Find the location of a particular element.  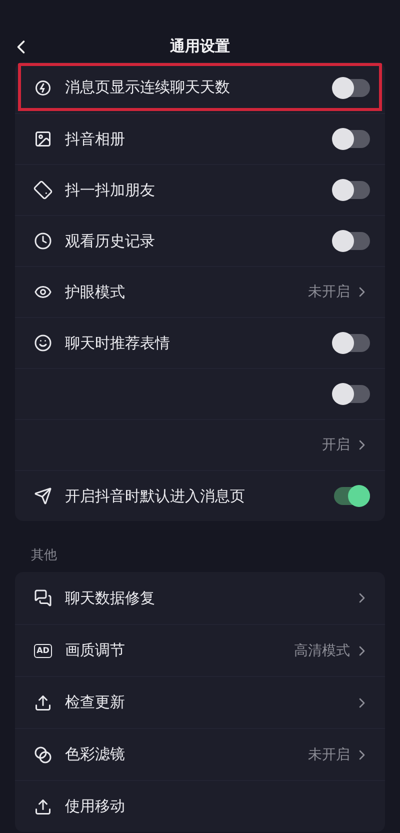

upload-icon is located at coordinates (43, 807).